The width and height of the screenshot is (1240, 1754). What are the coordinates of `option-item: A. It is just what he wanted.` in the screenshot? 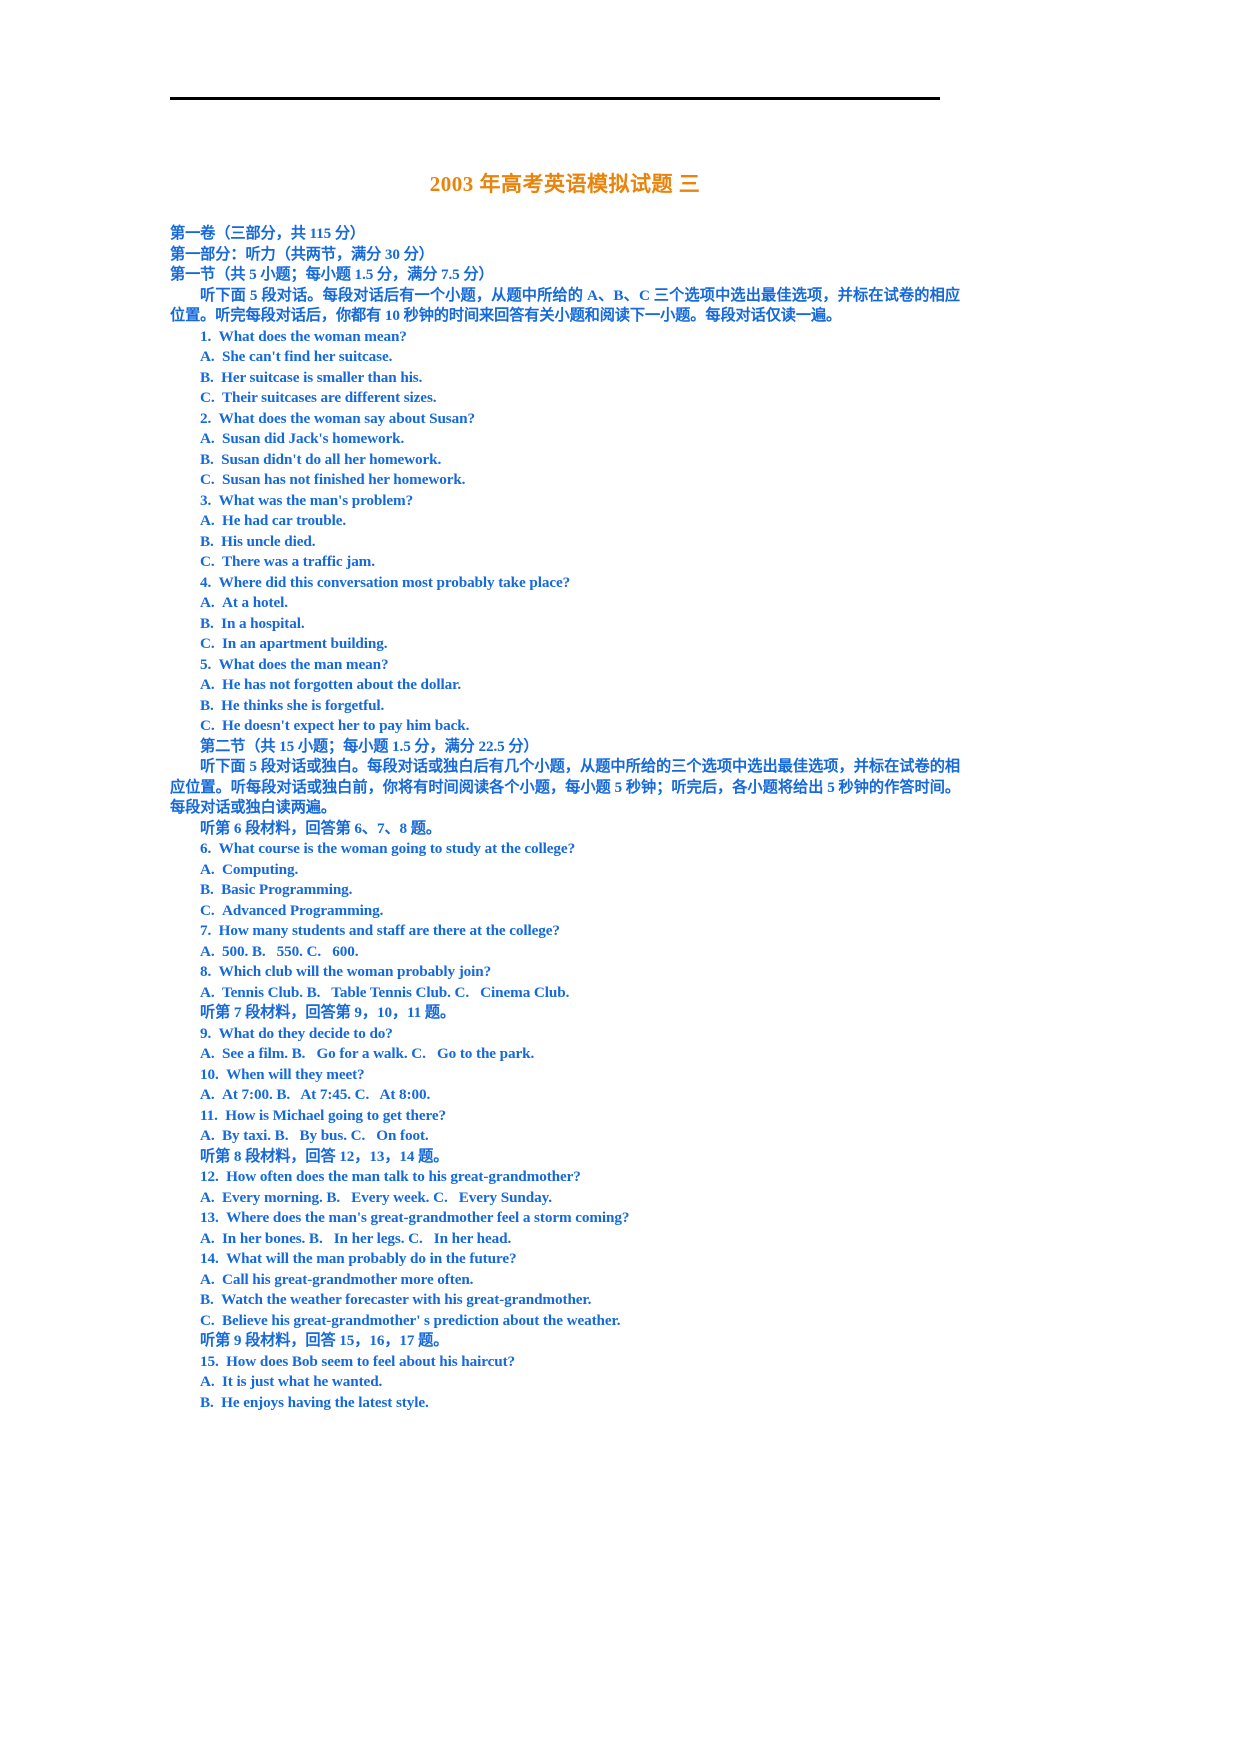 It's located at (565, 1382).